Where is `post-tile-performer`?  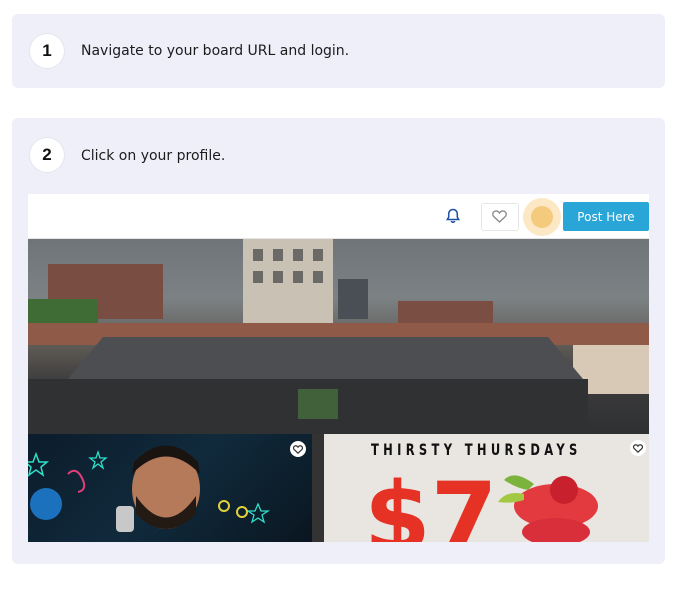 post-tile-performer is located at coordinates (170, 488).